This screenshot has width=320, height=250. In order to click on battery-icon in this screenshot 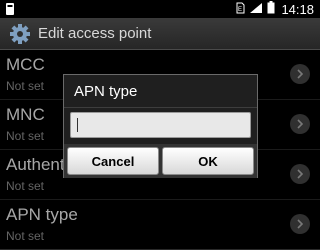, I will do `click(271, 9)`.